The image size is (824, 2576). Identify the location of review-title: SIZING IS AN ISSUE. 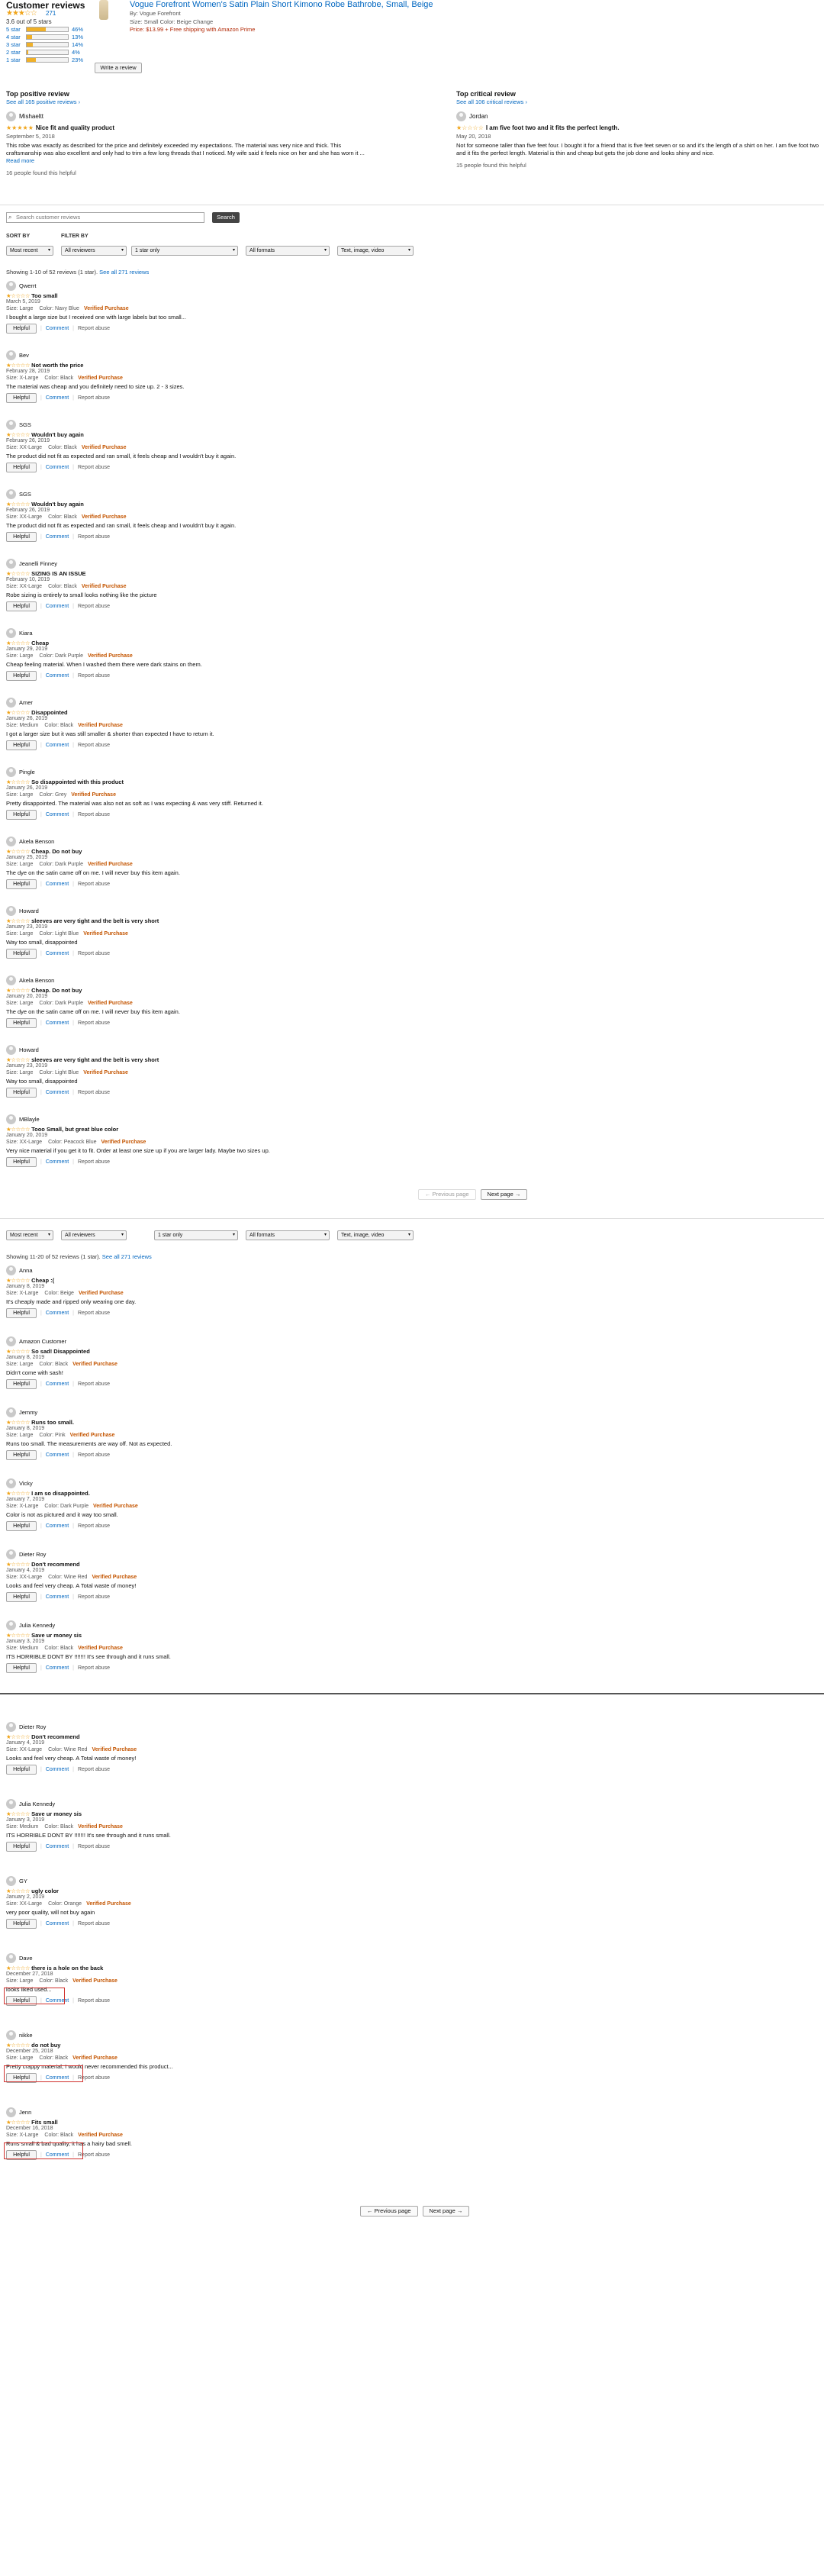
(58, 573).